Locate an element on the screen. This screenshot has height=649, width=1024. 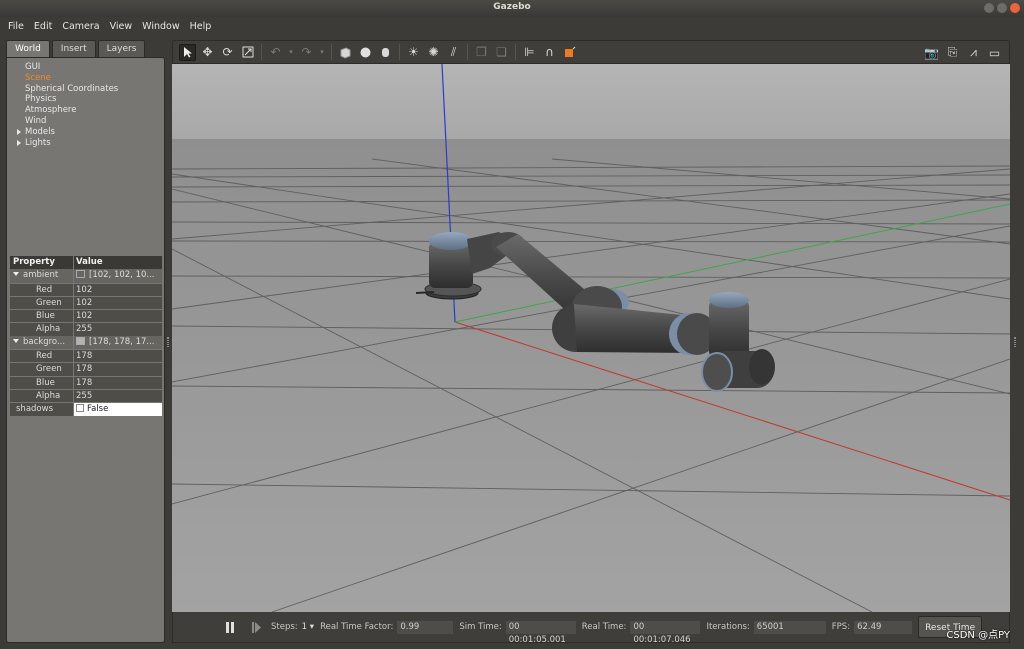
toolbar-right-group: 📷 ⎘ ⩘ ▭ is located at coordinates (963, 52).